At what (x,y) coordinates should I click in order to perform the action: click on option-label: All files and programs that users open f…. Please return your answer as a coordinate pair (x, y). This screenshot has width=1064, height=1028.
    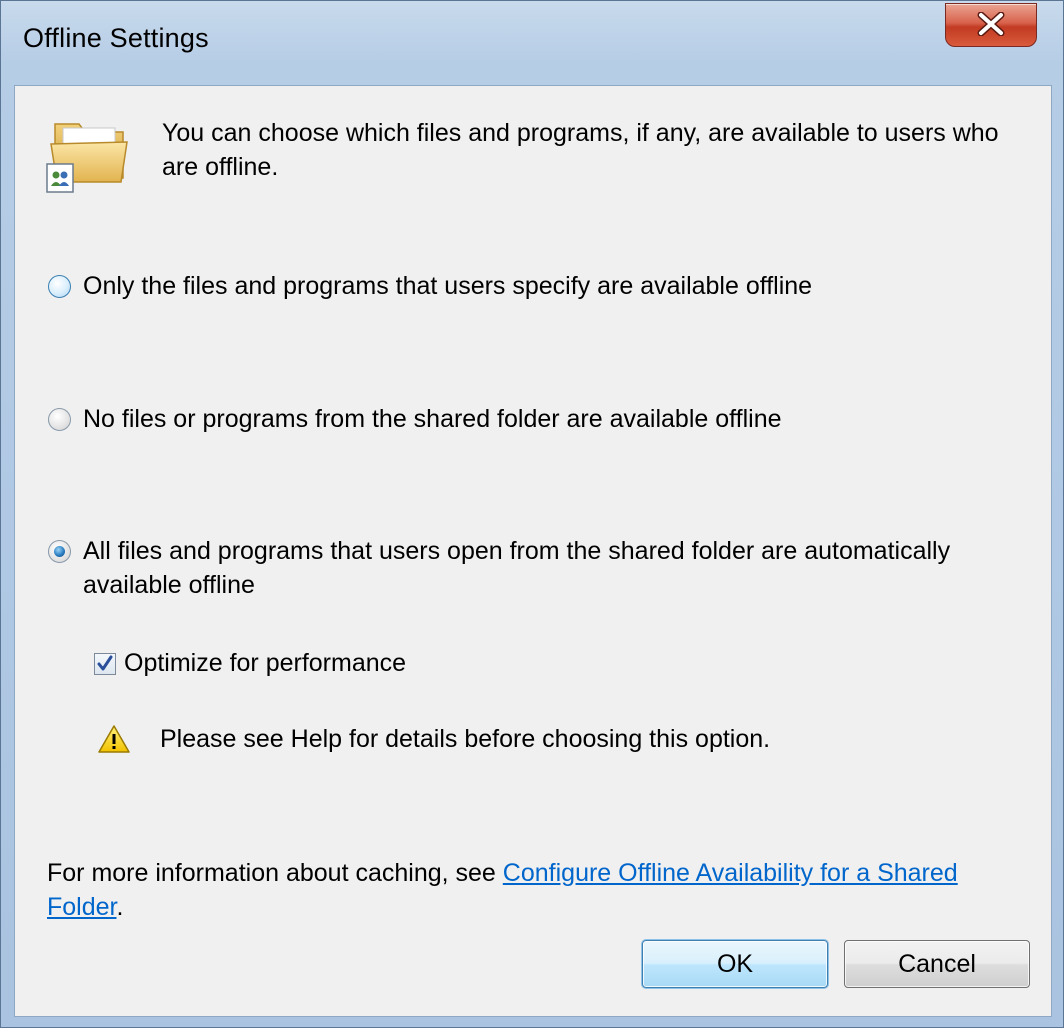
    Looking at the image, I should click on (545, 568).